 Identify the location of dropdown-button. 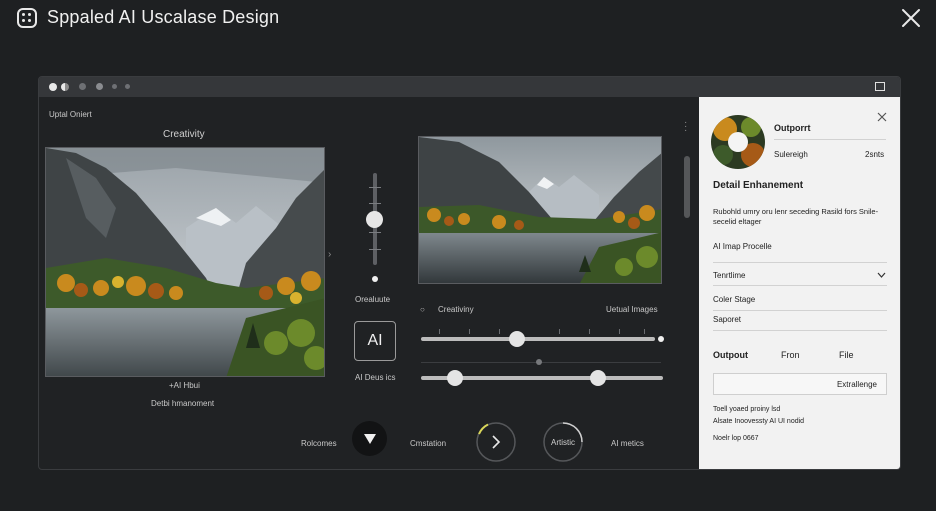
(369, 438).